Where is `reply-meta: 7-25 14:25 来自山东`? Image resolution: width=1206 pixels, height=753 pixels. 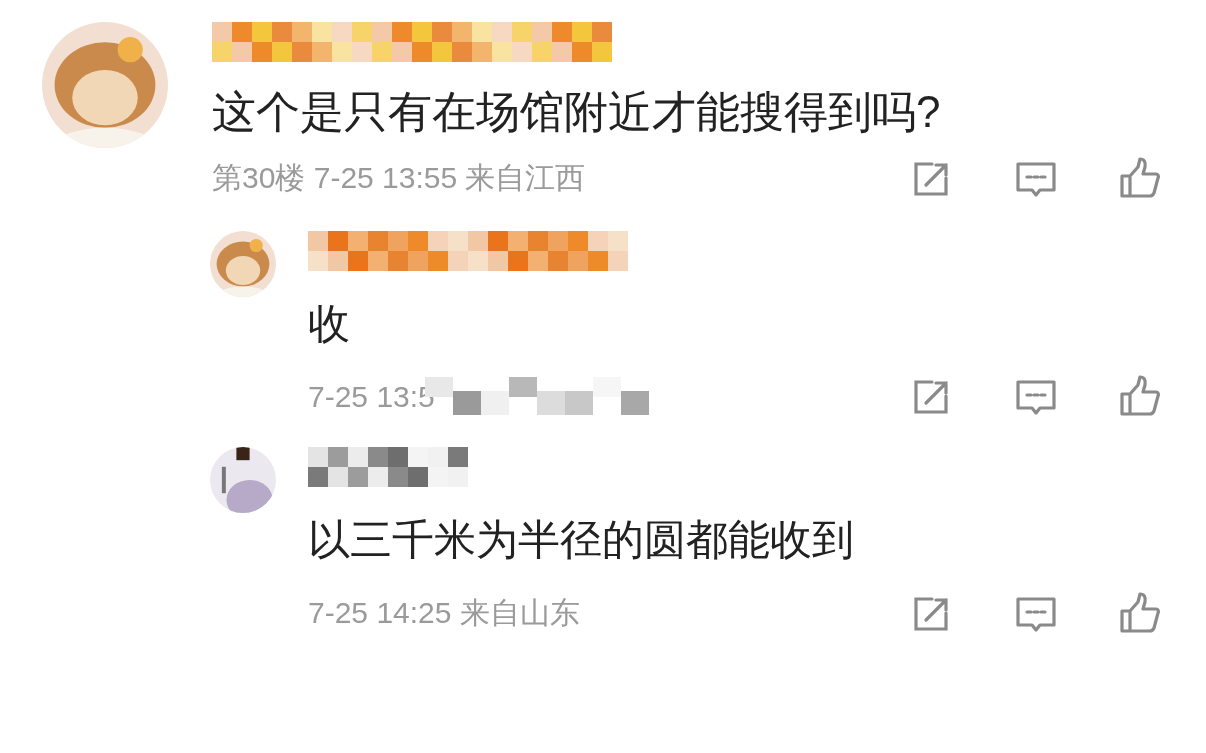 reply-meta: 7-25 14:25 来自山东 is located at coordinates (444, 613).